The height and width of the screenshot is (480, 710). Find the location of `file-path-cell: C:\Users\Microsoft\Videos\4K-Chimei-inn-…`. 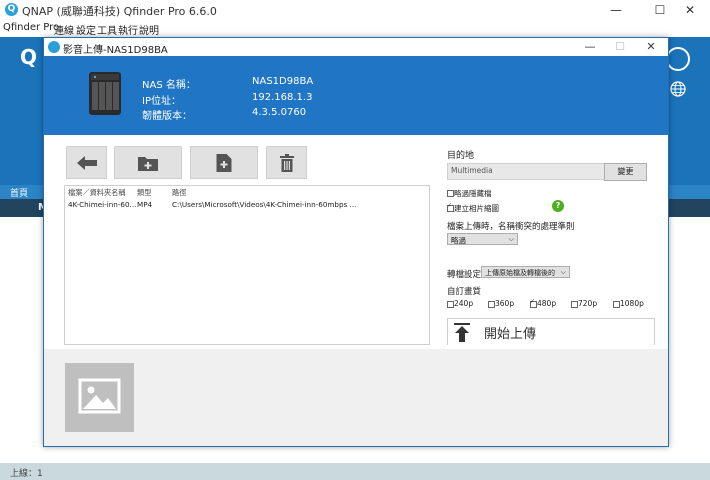

file-path-cell: C:\Users\Microsoft\Videos\4K-Chimei-inn-… is located at coordinates (264, 204).